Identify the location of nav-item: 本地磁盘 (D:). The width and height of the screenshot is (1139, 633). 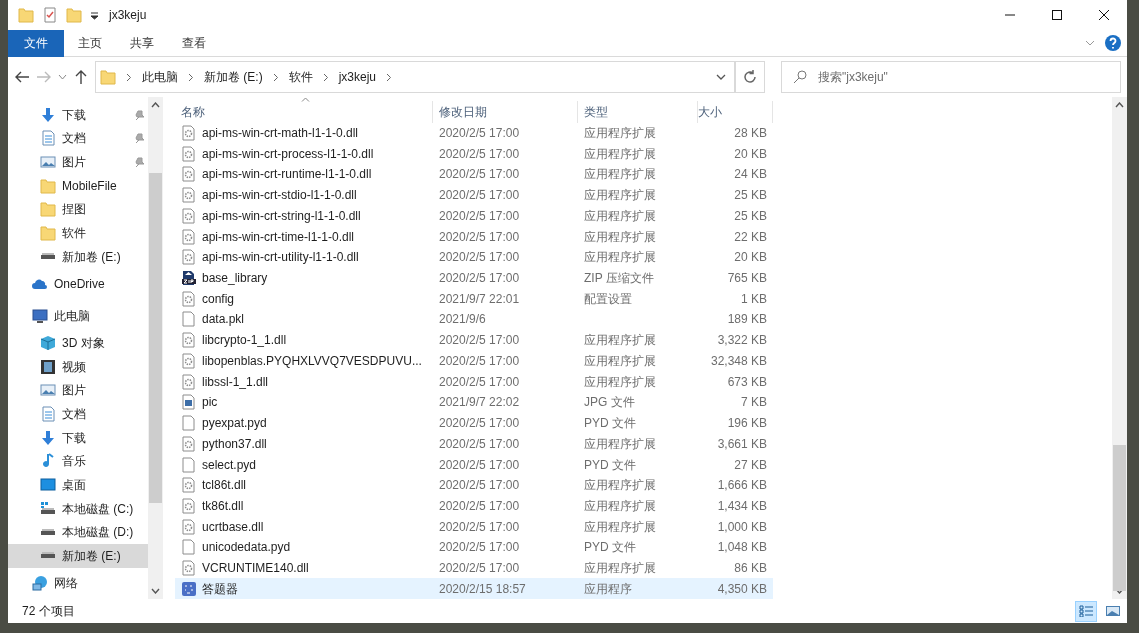
(78, 532).